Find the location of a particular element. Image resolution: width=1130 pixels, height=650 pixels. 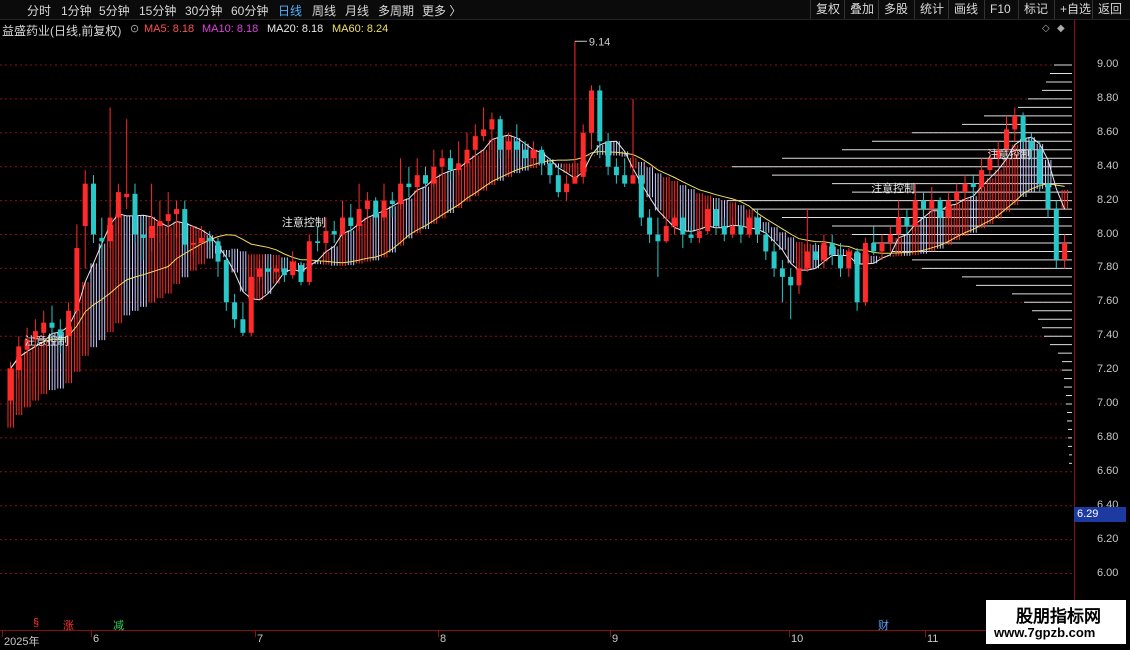

y-tick-label: 6.60 is located at coordinates (1108, 470).